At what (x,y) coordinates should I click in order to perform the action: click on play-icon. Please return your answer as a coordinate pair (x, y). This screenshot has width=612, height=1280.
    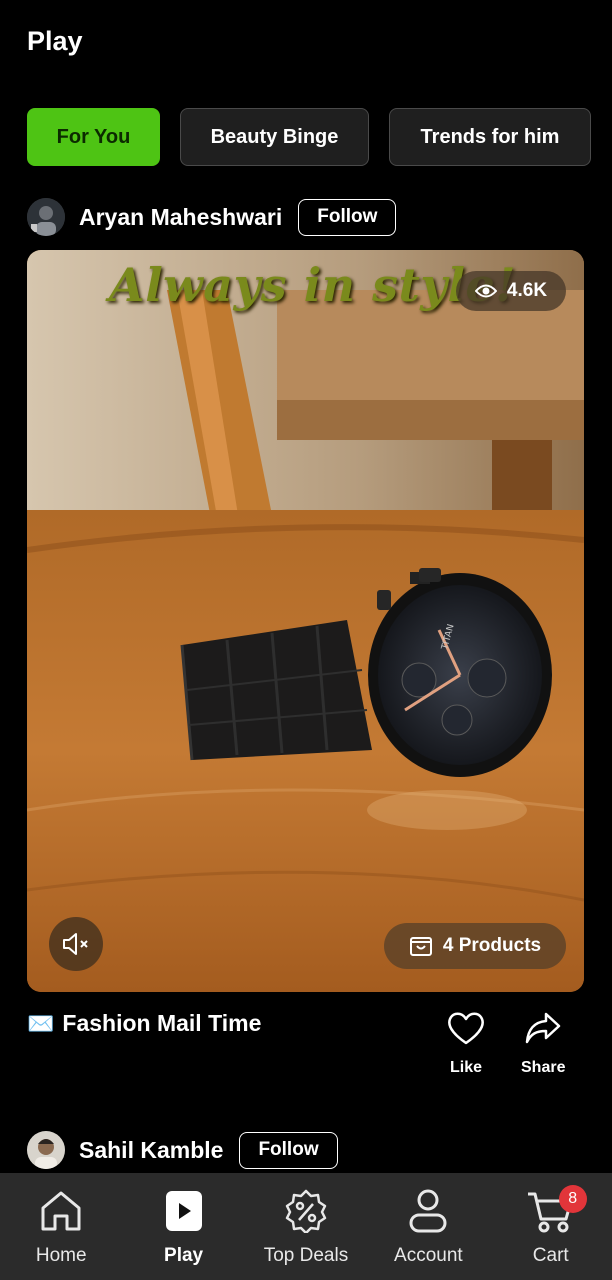
    Looking at the image, I should click on (184, 1214).